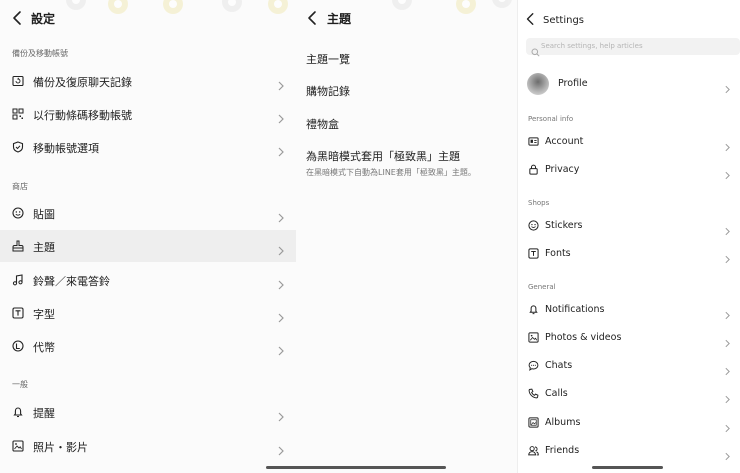 The image size is (740, 473). What do you see at coordinates (562, 450) in the screenshot?
I see `settings-item-label: Friends` at bounding box center [562, 450].